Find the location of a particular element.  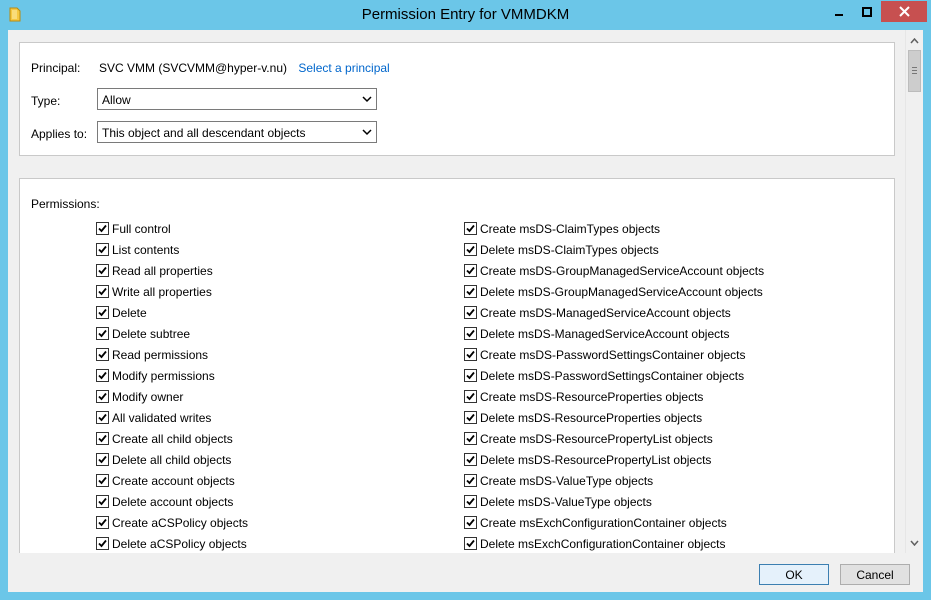

permission-item: Delete subtree is located at coordinates (172, 333).